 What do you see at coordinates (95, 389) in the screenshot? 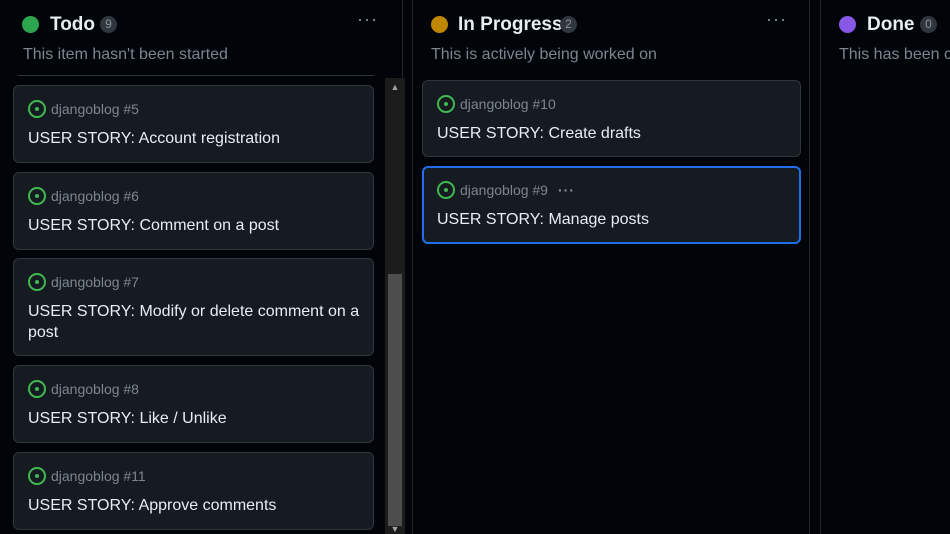
I see `card-repo-link: djangoblog #8` at bounding box center [95, 389].